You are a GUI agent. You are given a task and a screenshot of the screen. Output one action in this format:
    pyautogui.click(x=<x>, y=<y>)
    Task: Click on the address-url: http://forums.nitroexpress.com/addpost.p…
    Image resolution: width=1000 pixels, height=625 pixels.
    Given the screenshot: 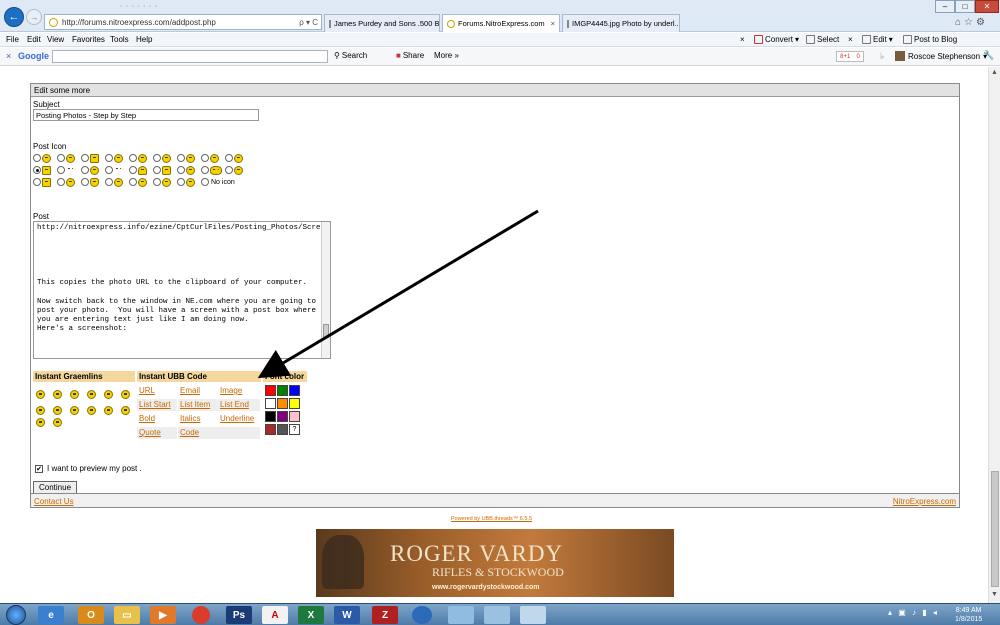 What is the action you would take?
    pyautogui.click(x=139, y=22)
    